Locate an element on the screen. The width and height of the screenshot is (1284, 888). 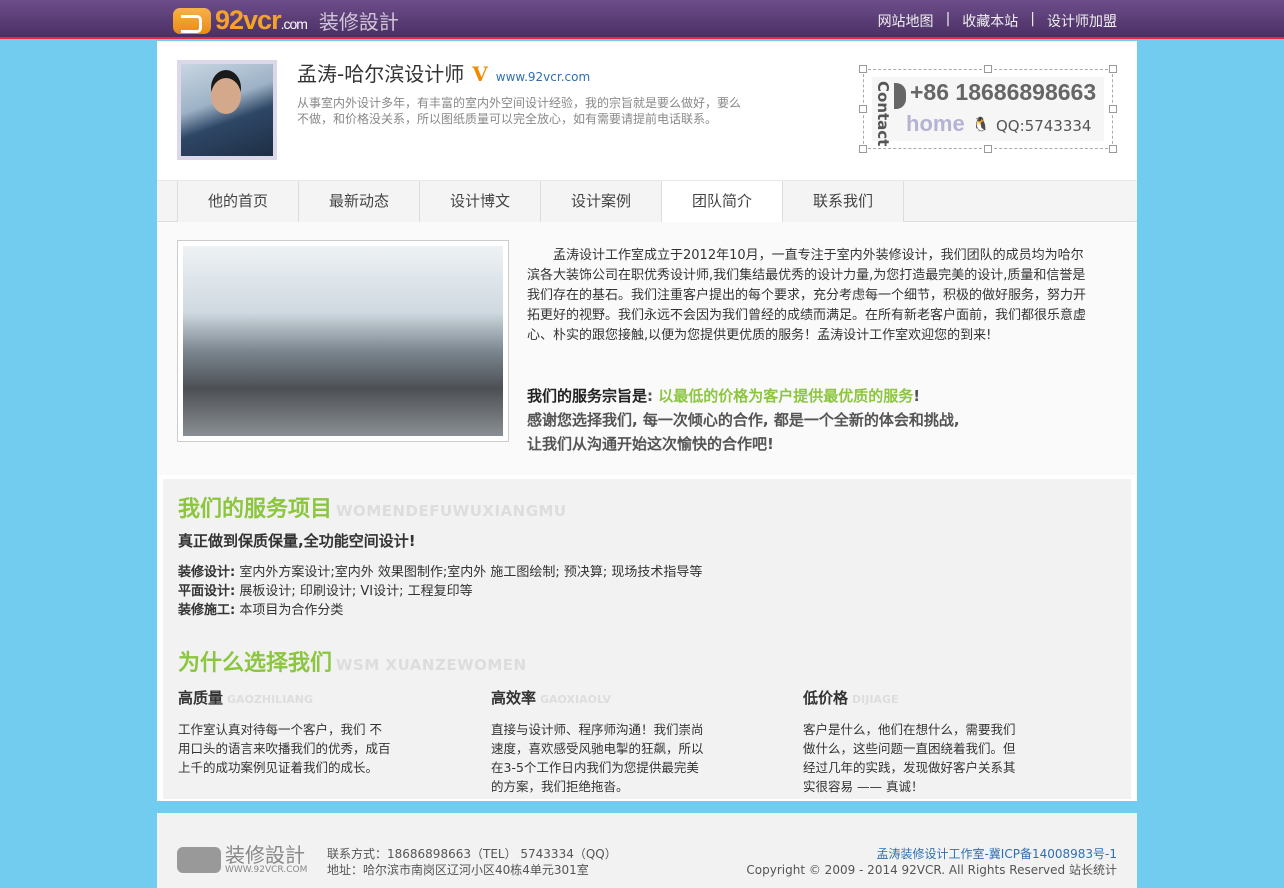
designer-name: 孟涛-哈尔滨设计师 is located at coordinates (381, 74).